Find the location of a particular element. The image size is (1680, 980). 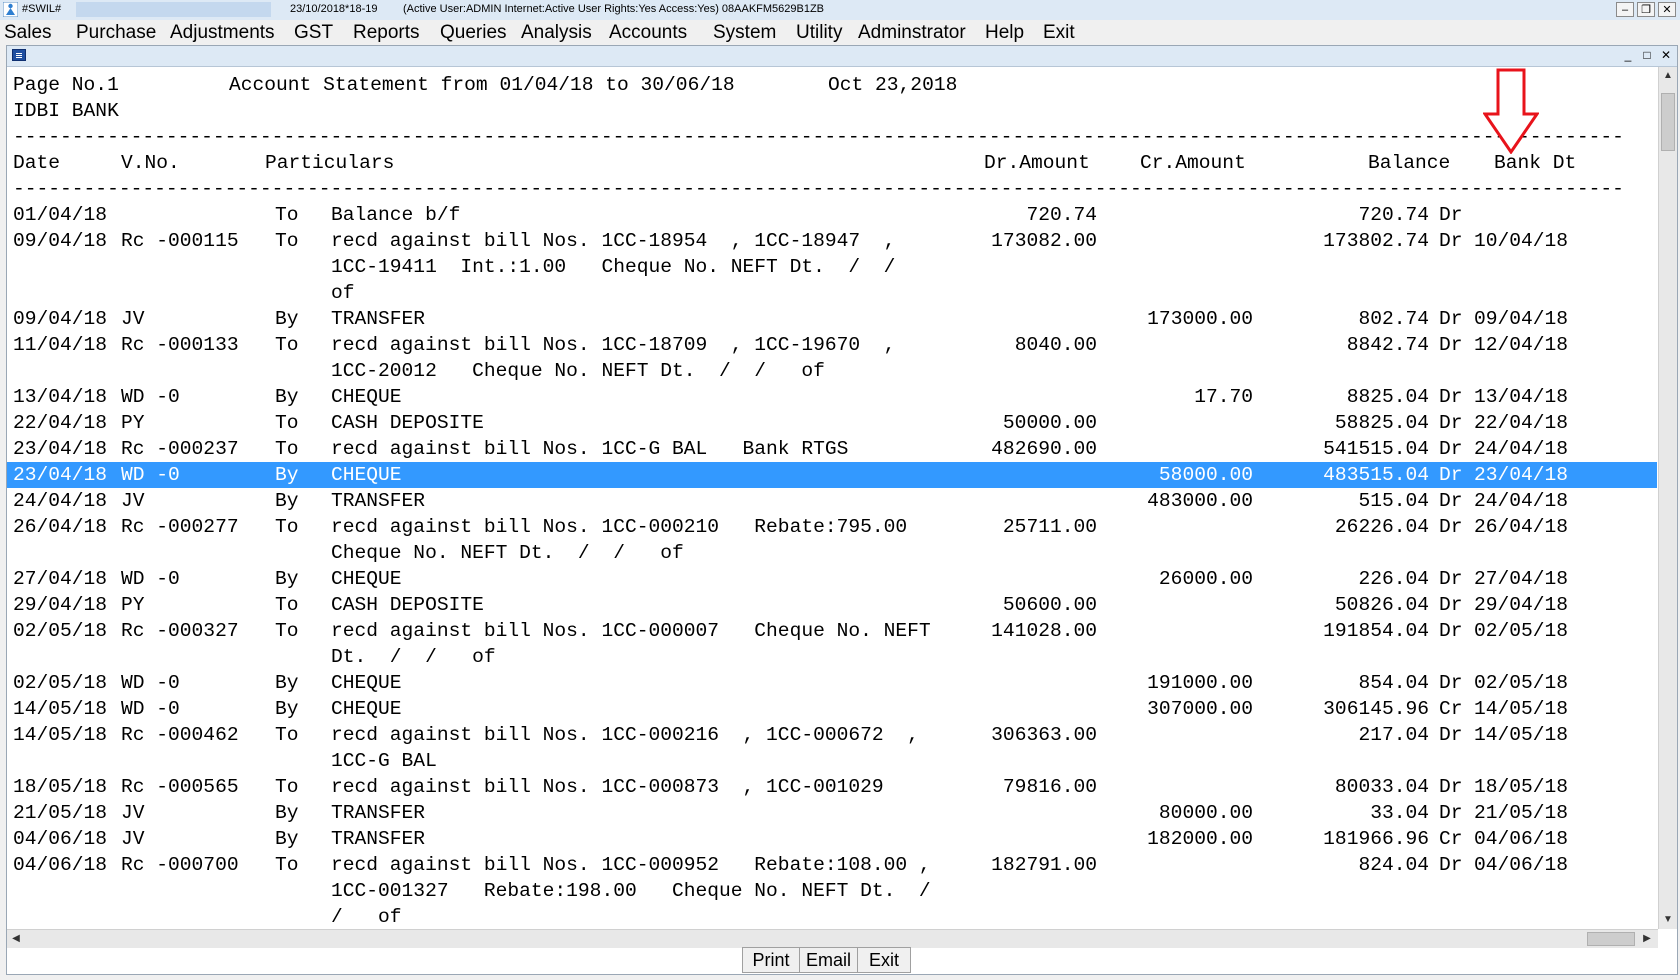

entry-date: 09/04/18 is located at coordinates (60, 241).